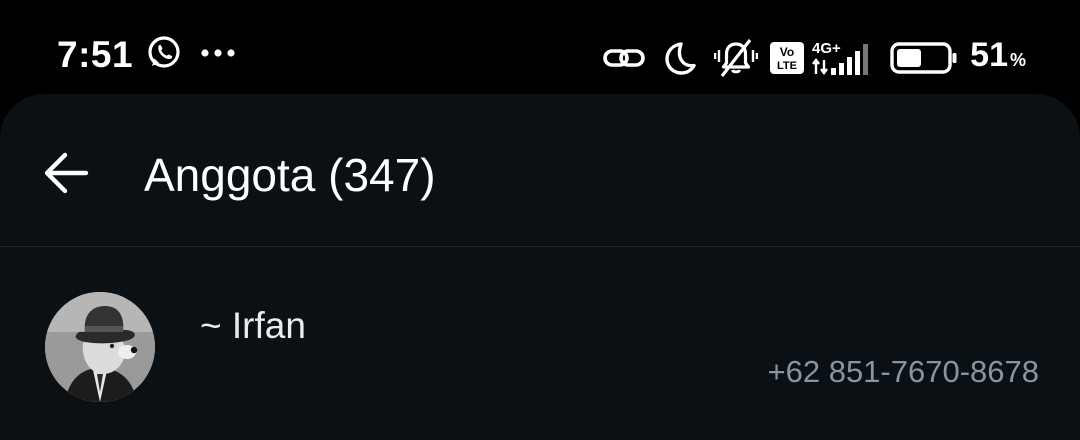 The height and width of the screenshot is (440, 1080). Describe the element at coordinates (253, 325) in the screenshot. I see `member-name: ~ Irfan` at that location.